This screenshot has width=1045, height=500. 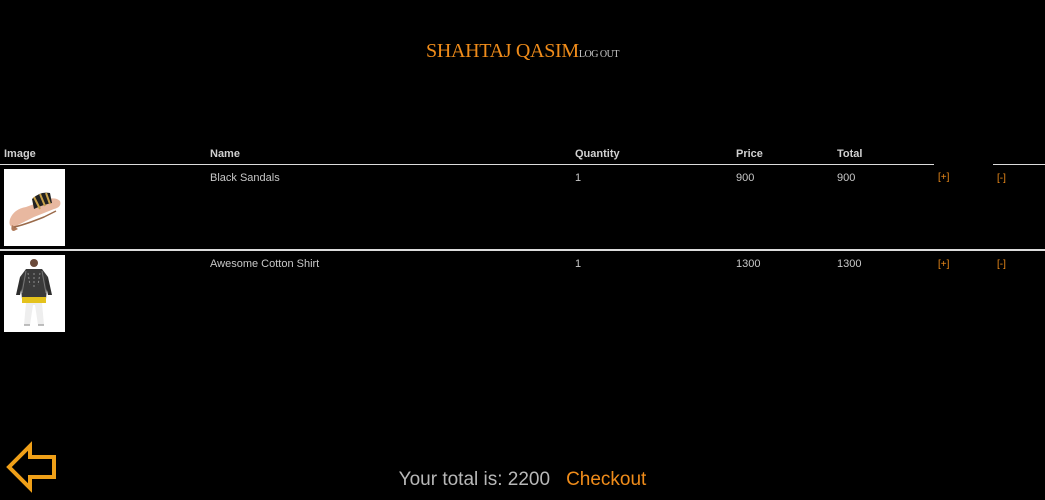 What do you see at coordinates (963, 153) in the screenshot?
I see `column-header-increase` at bounding box center [963, 153].